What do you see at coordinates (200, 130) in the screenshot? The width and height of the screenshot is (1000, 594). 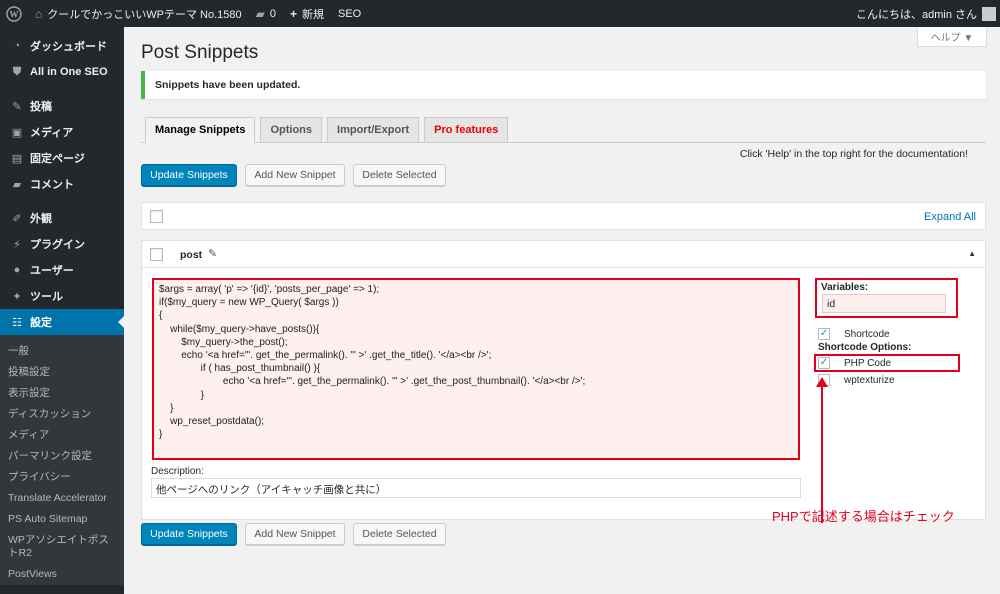 I see `tab-manage-snippets: Manage Snippets` at bounding box center [200, 130].